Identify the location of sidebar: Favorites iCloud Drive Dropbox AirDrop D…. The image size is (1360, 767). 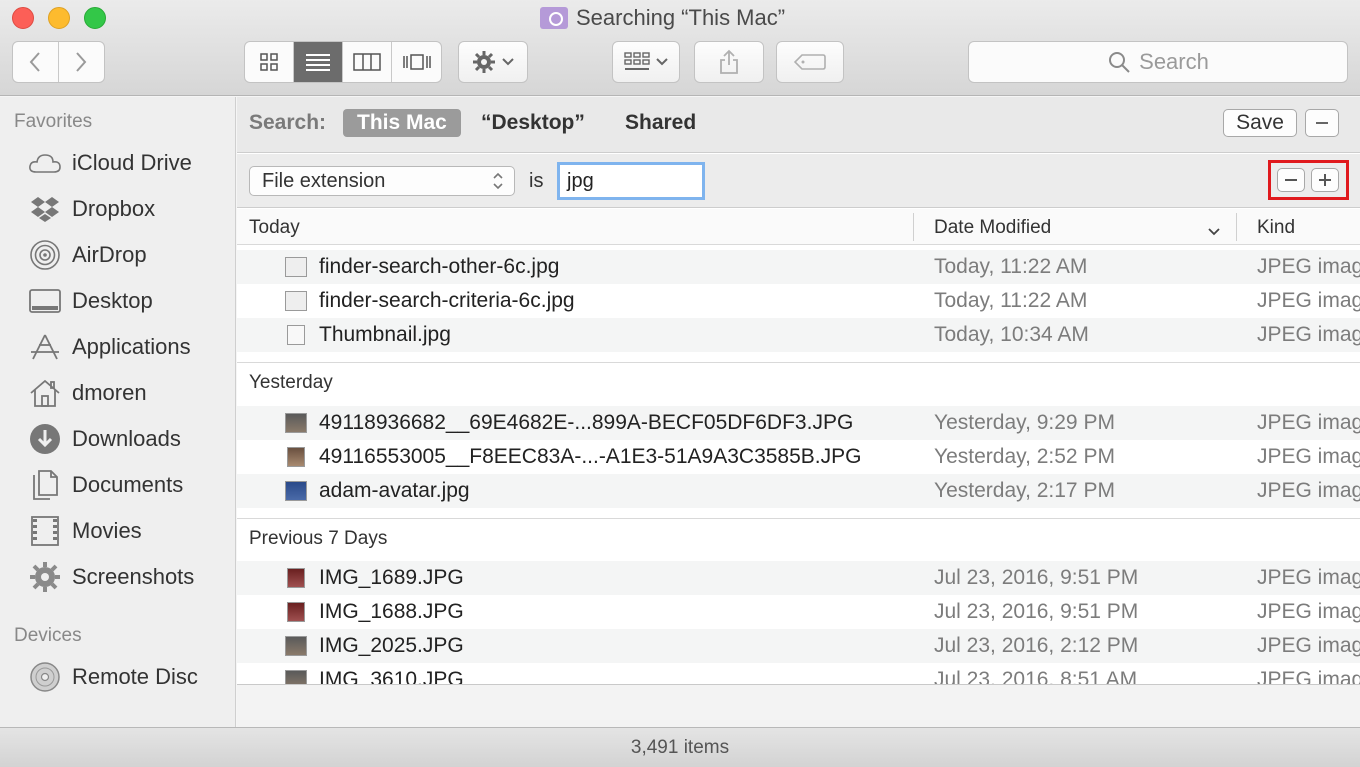
(118, 412).